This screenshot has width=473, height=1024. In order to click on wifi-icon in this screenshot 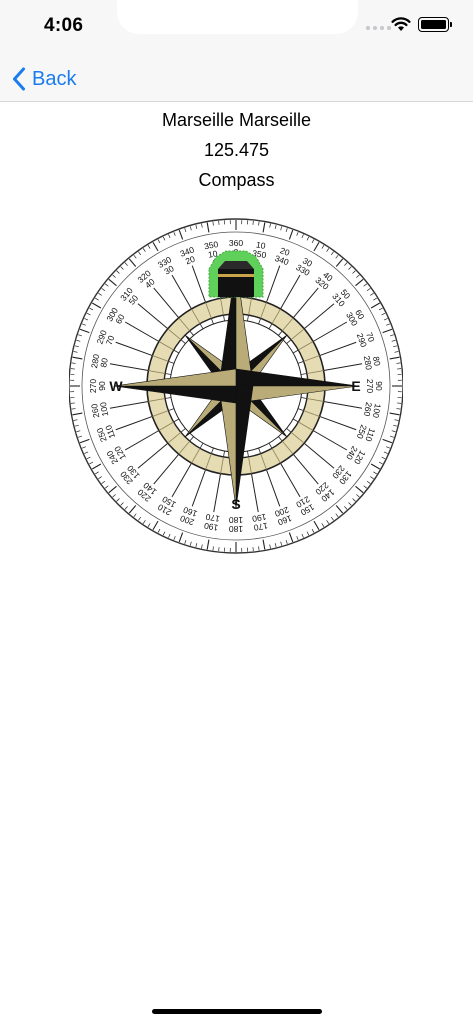, I will do `click(401, 24)`.